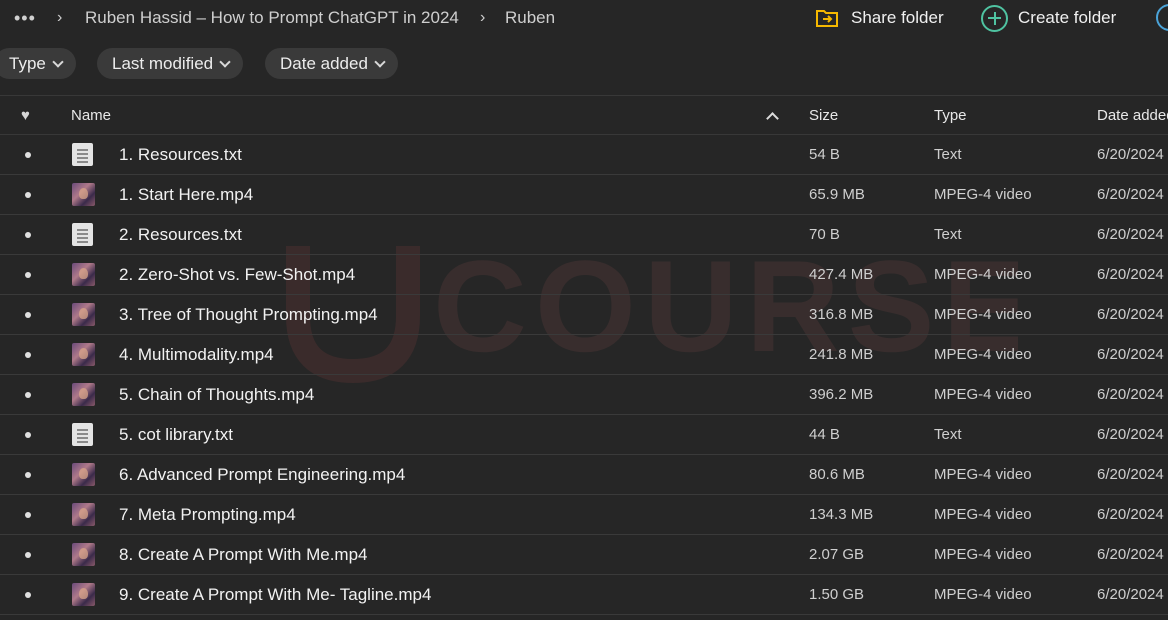 Image resolution: width=1168 pixels, height=620 pixels. Describe the element at coordinates (176, 435) in the screenshot. I see `file-name: 5. cot library.txt` at that location.